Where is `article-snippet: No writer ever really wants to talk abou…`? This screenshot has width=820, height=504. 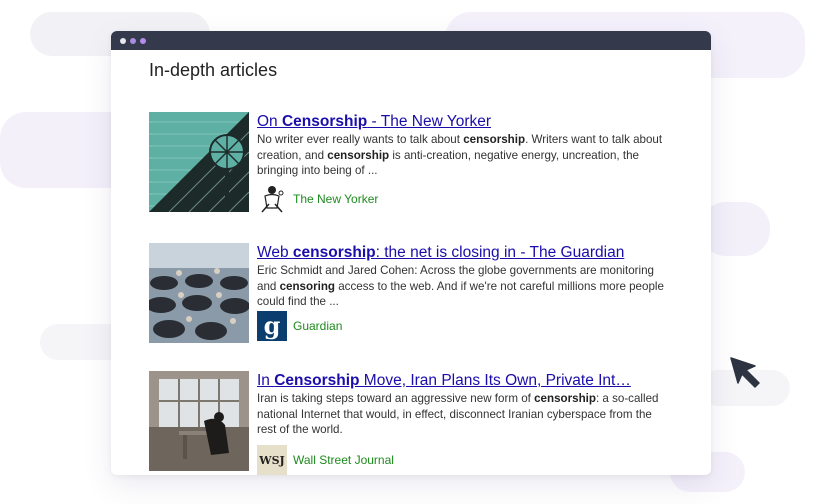
article-snippet: No writer ever really wants to talk abou… is located at coordinates (460, 155).